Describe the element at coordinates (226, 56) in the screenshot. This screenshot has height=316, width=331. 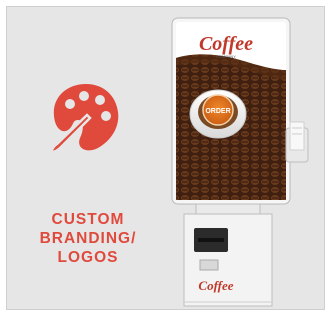
I see `screen-logo-sub: COMPANY` at that location.